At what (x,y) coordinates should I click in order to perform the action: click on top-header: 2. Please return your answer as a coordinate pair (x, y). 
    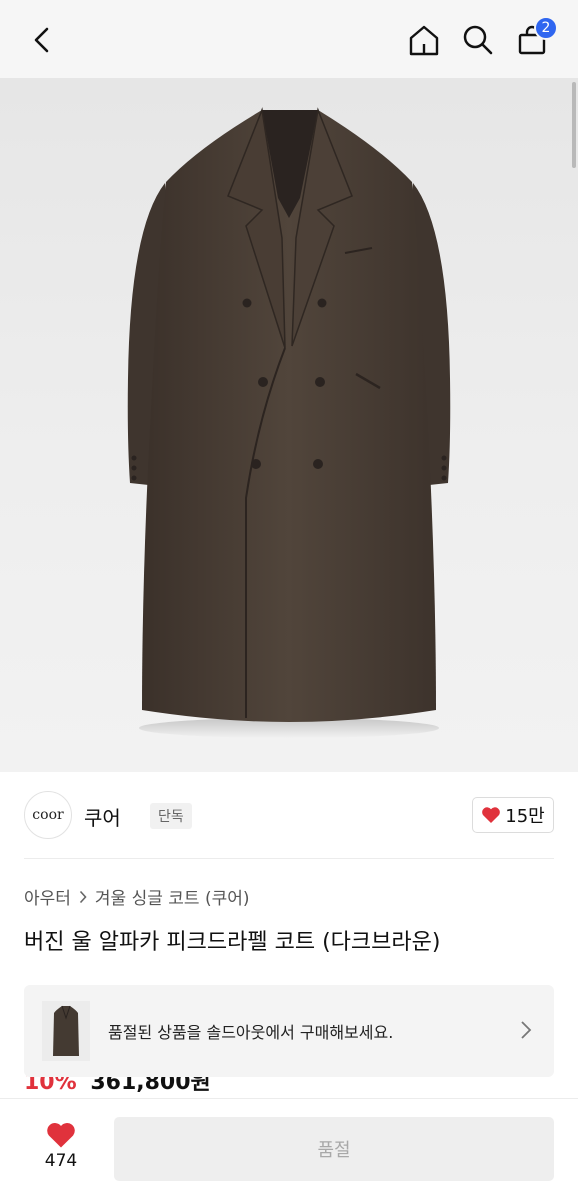
    Looking at the image, I should click on (289, 39).